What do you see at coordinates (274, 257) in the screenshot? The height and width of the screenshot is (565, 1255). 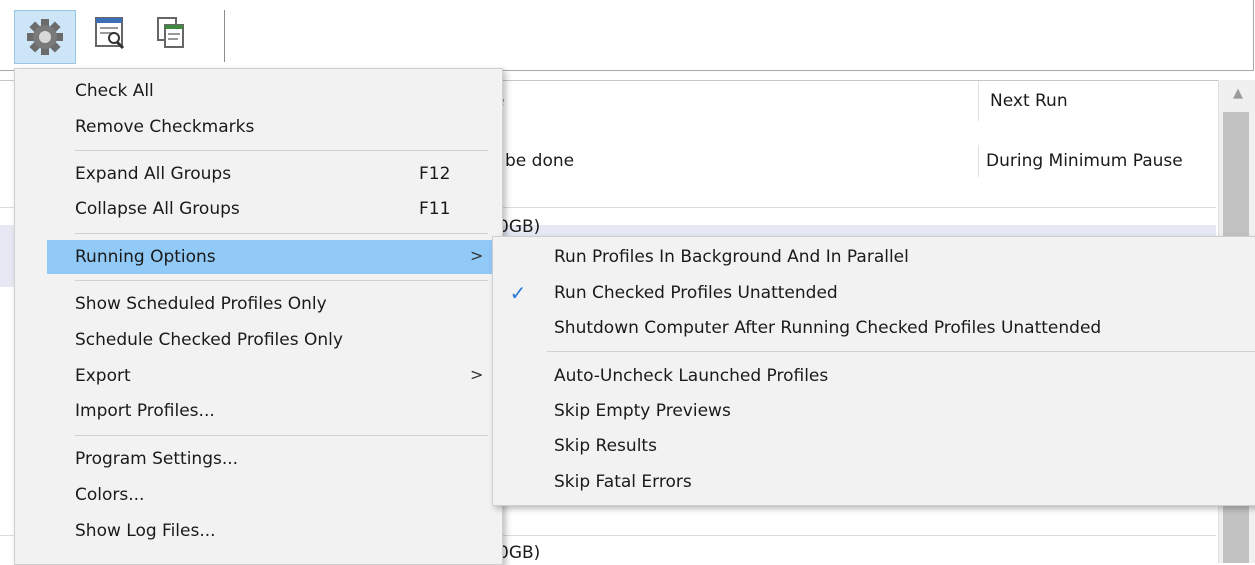 I see `menu-item-running-options: Running Options >` at bounding box center [274, 257].